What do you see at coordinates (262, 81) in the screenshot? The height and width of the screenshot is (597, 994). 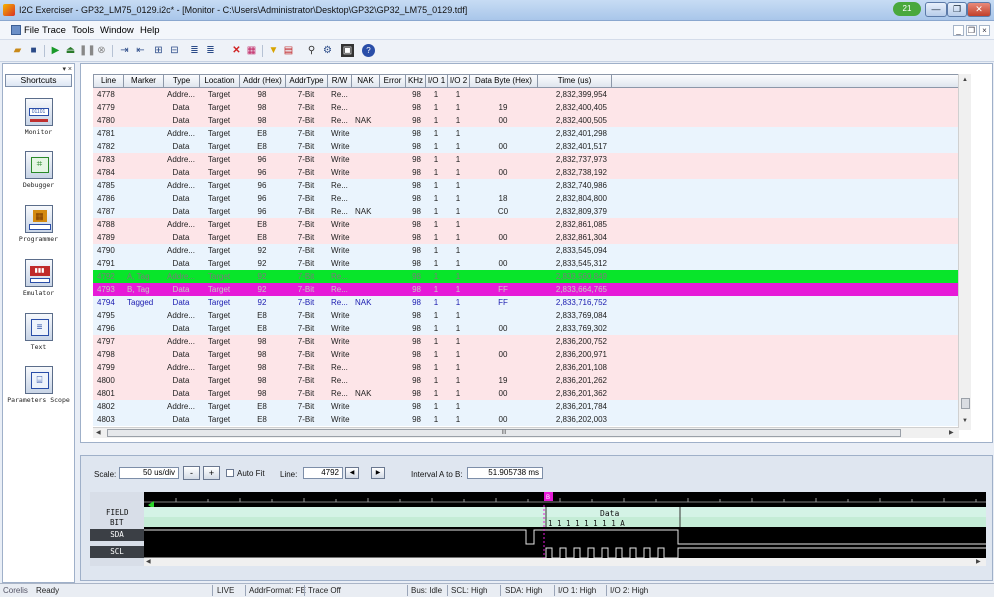 I see `column-header: Addr (Hex)` at bounding box center [262, 81].